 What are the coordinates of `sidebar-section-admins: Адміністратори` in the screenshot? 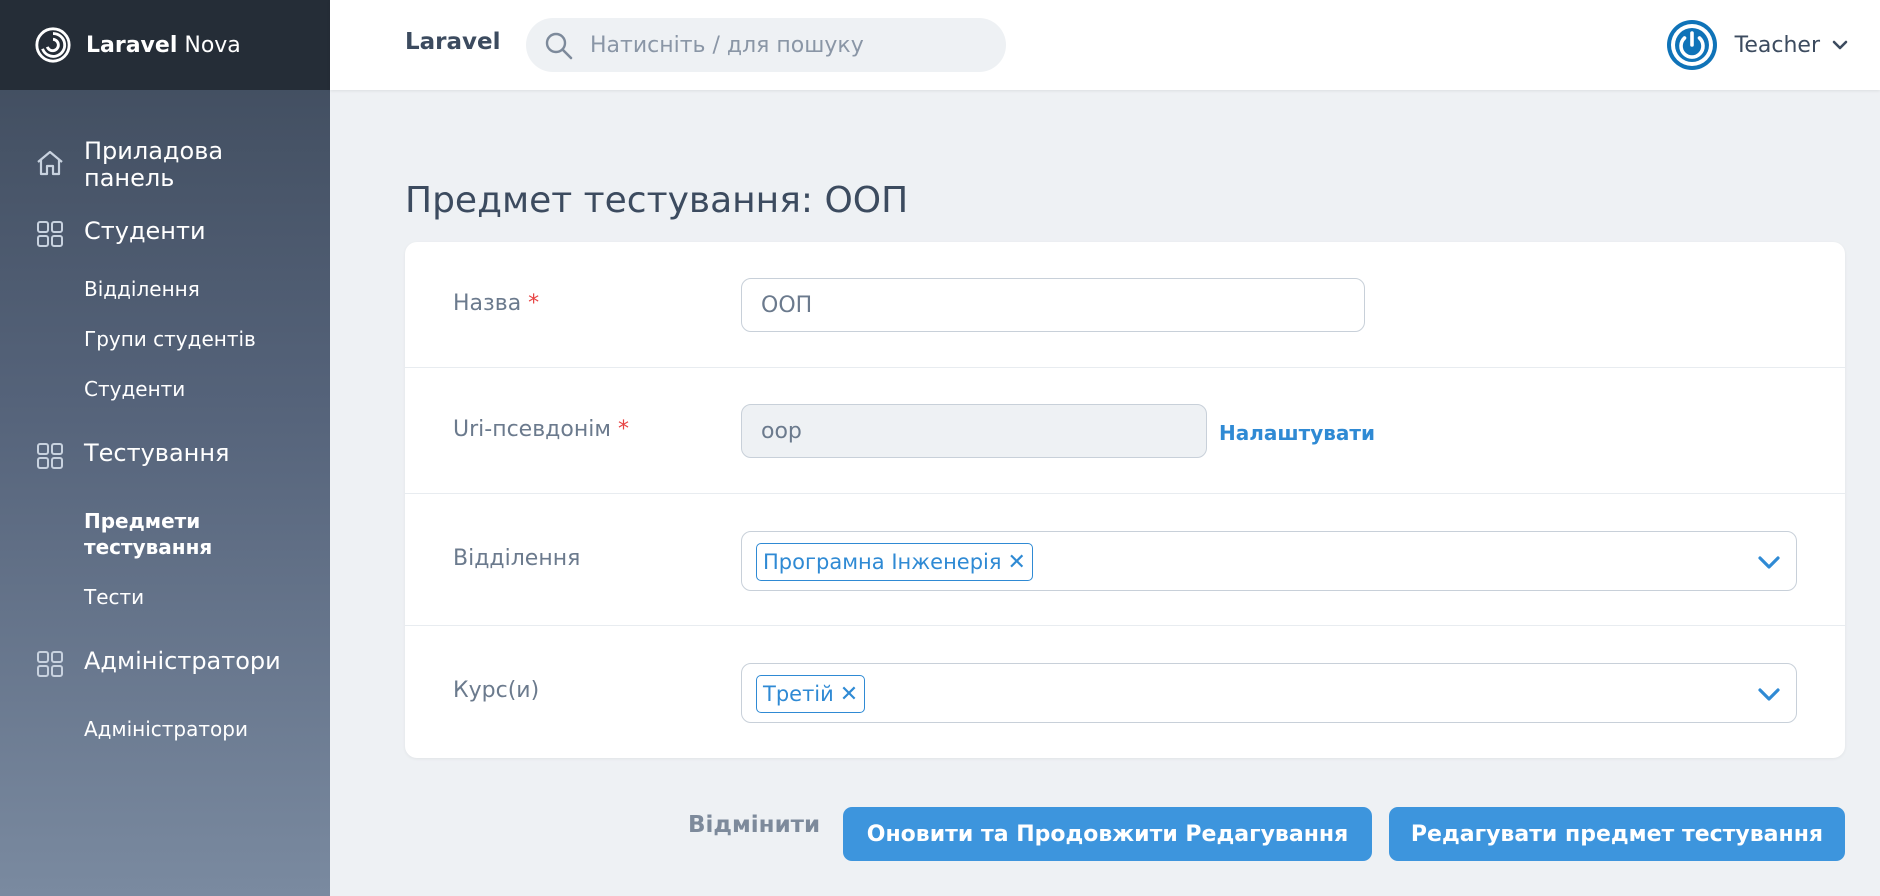 It's located at (165, 664).